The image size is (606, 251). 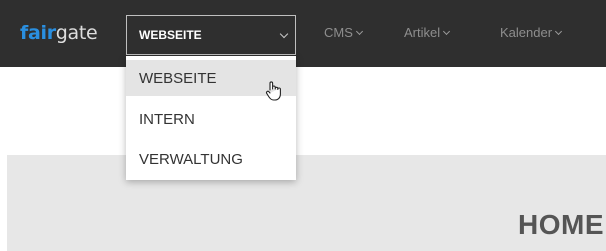 I want to click on section-select: WEBSEITE, so click(x=211, y=35).